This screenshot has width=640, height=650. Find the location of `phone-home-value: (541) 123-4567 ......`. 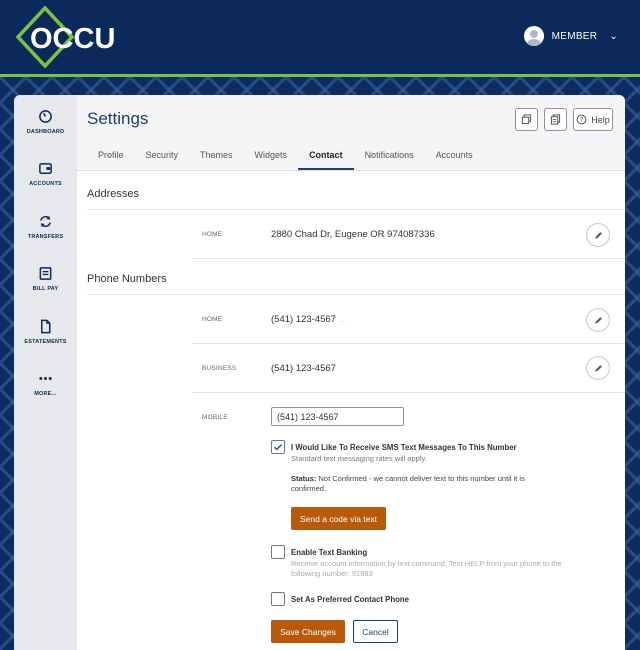

phone-home-value: (541) 123-4567 ...... is located at coordinates (309, 319).